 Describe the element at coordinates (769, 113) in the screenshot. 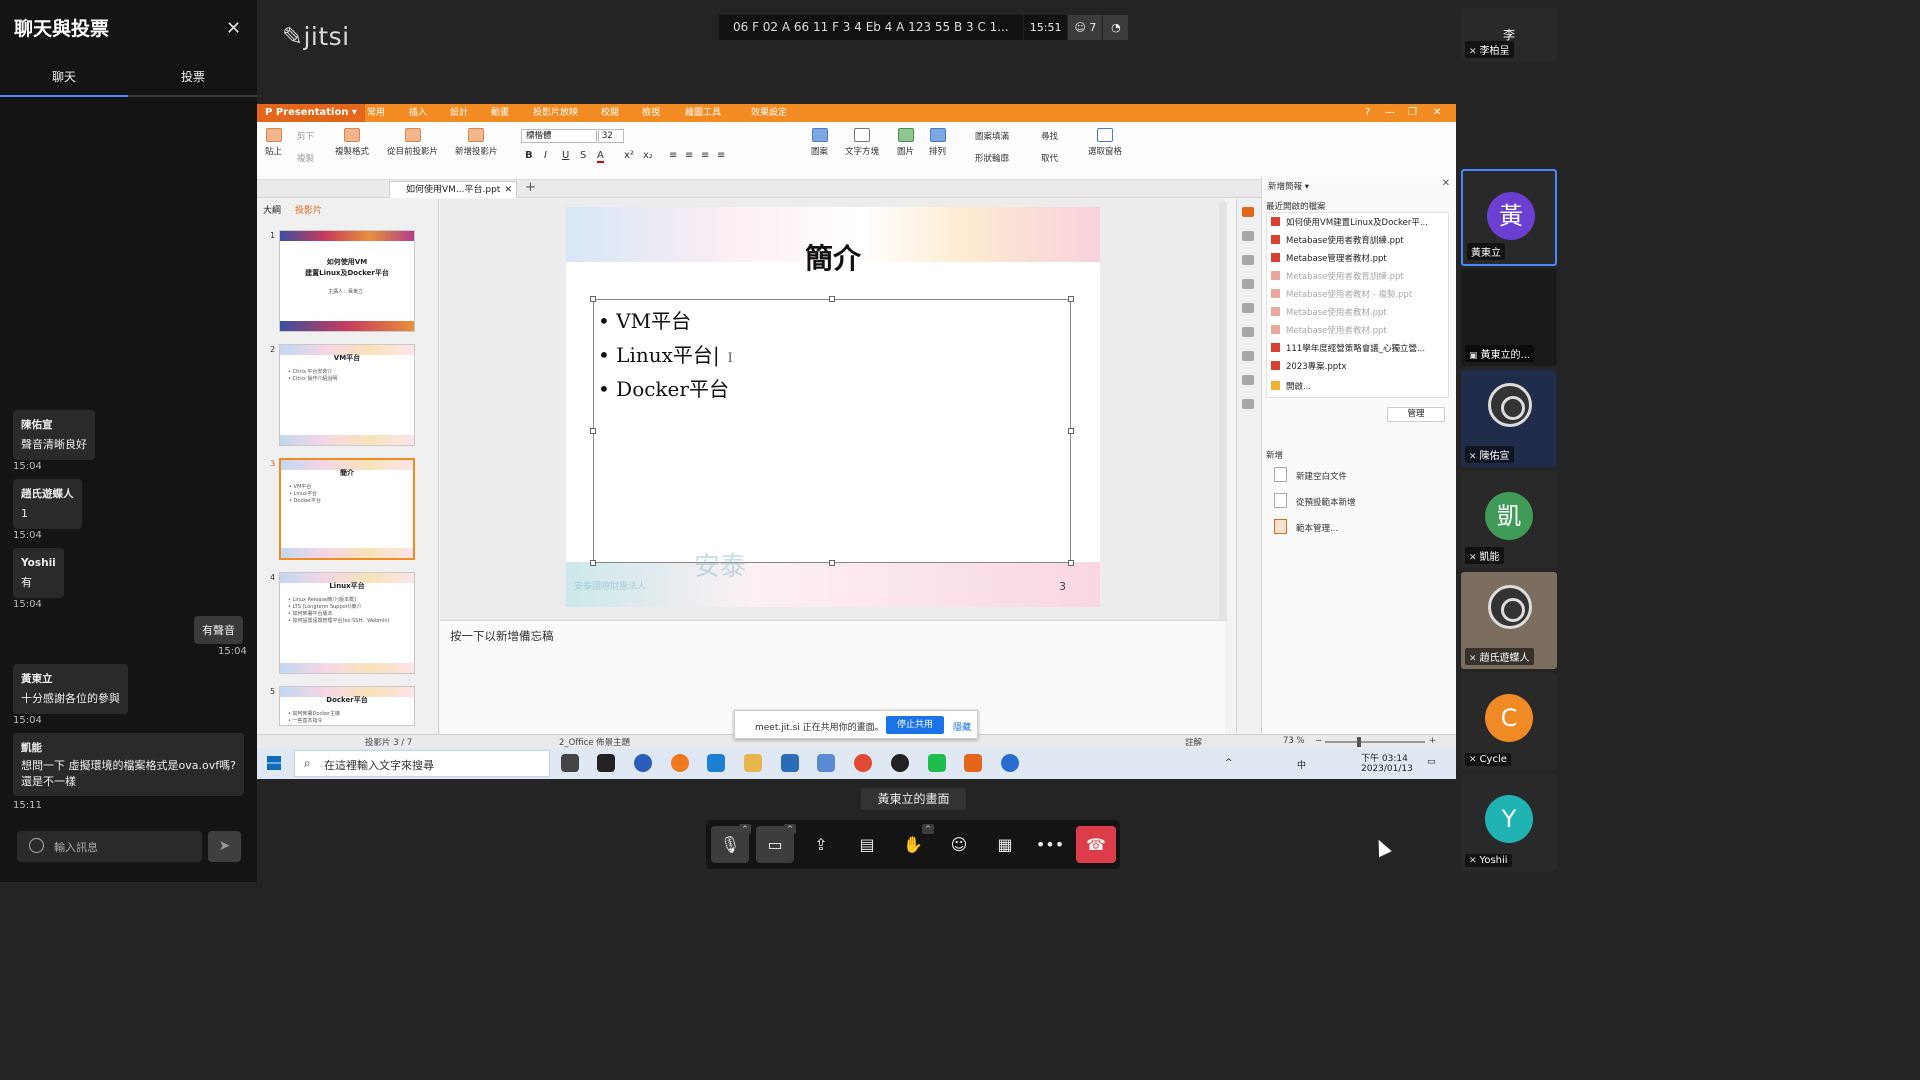

I see `menu-effects: 效果設定` at that location.